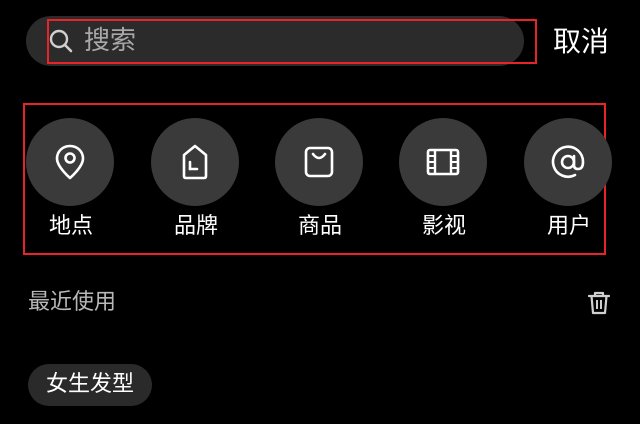 The height and width of the screenshot is (424, 640). I want to click on category-location: 地点, so click(71, 183).